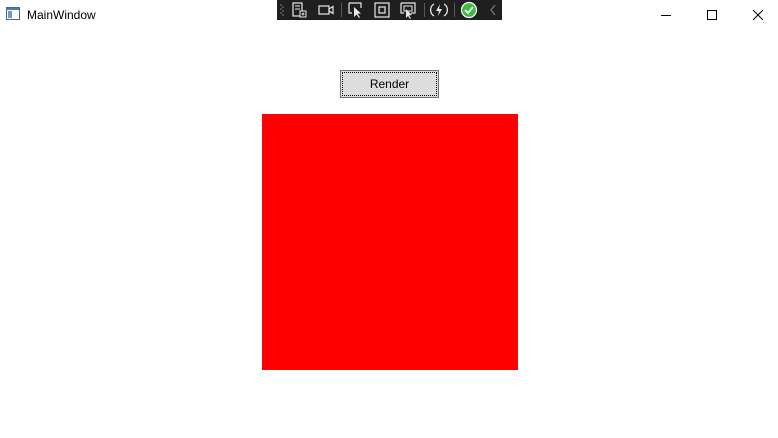 The height and width of the screenshot is (438, 778). I want to click on maximize-button, so click(712, 14).